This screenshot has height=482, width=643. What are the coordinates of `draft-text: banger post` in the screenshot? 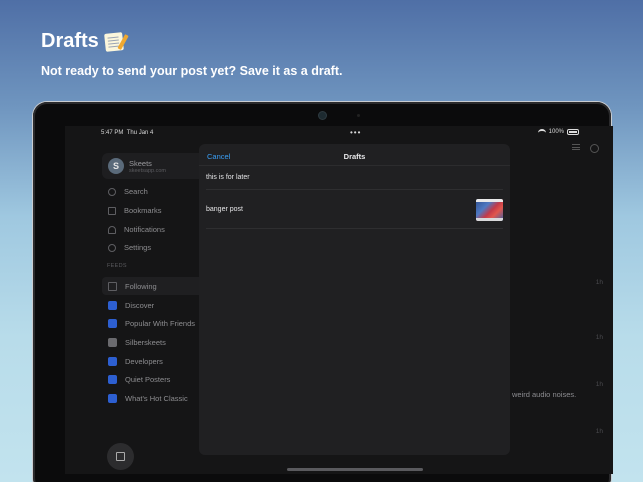 It's located at (224, 209).